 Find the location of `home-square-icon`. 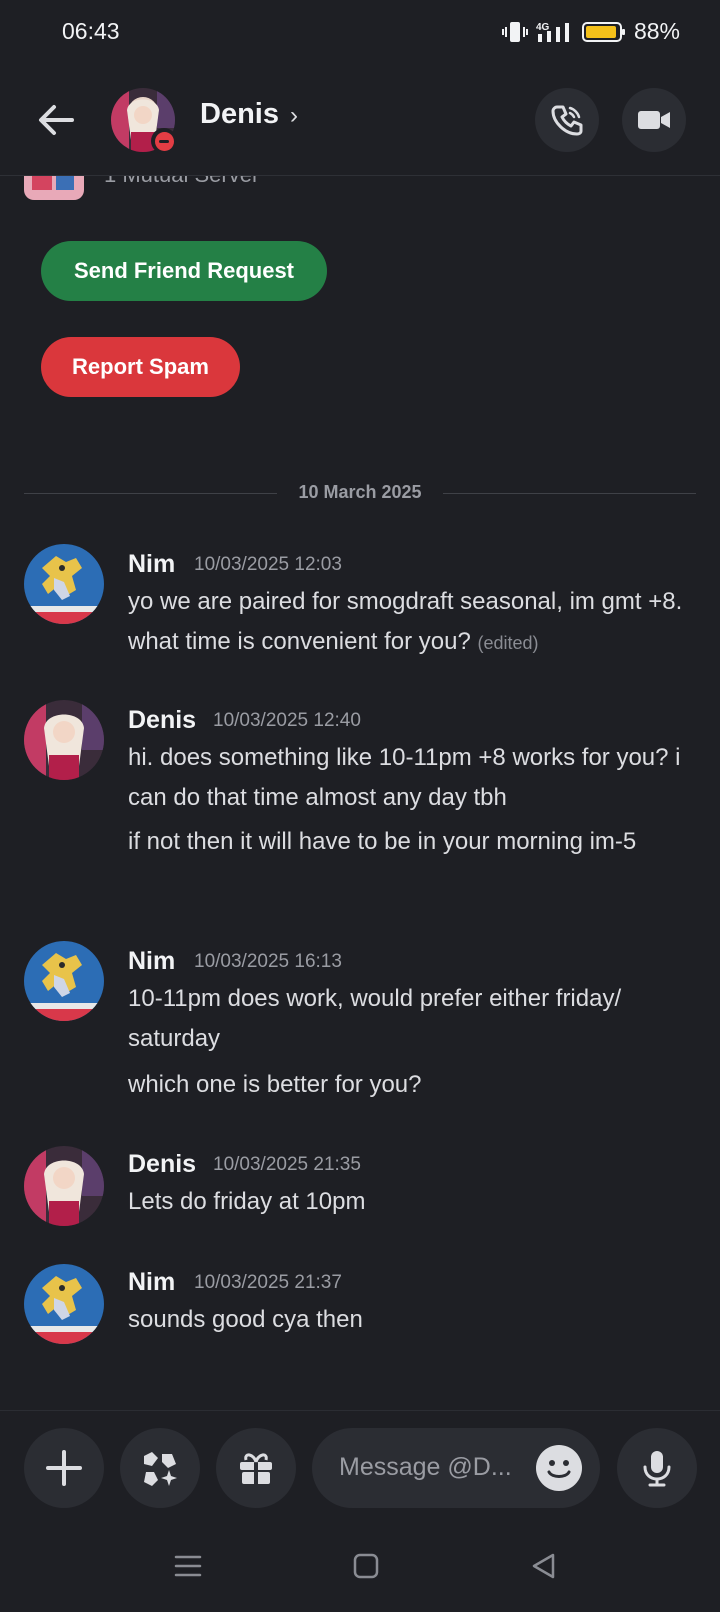

home-square-icon is located at coordinates (366, 1566).